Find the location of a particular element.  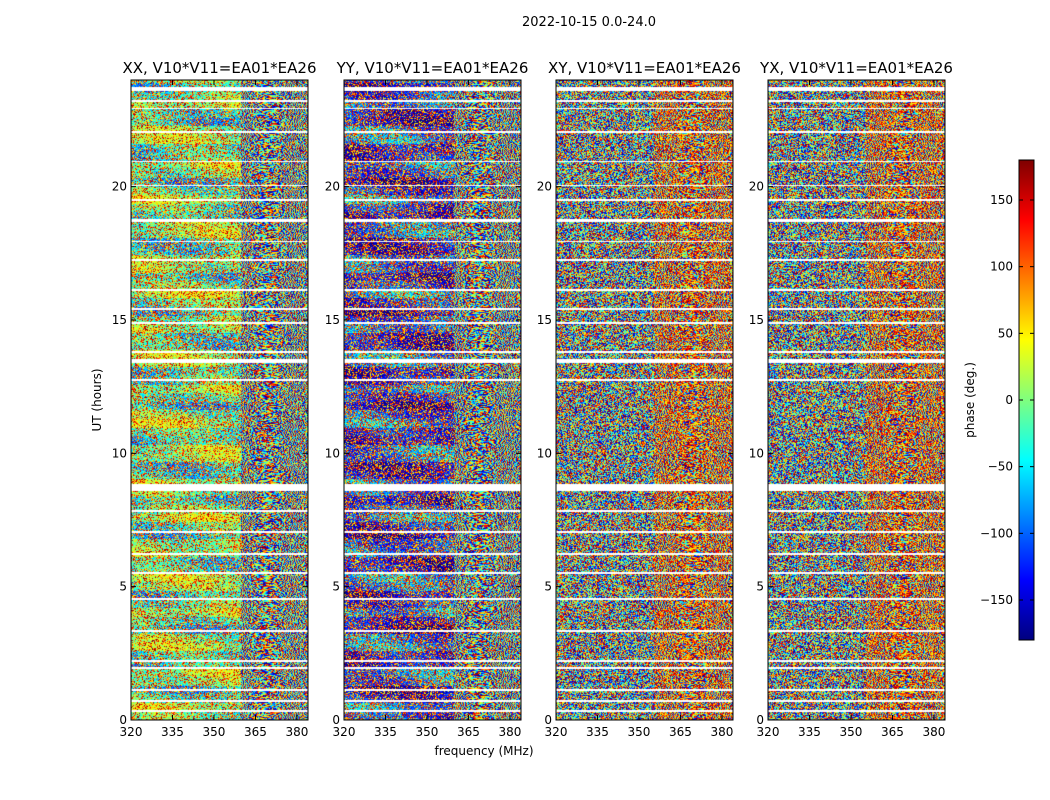

colorbar-tick-label: 150 is located at coordinates (1001, 200).